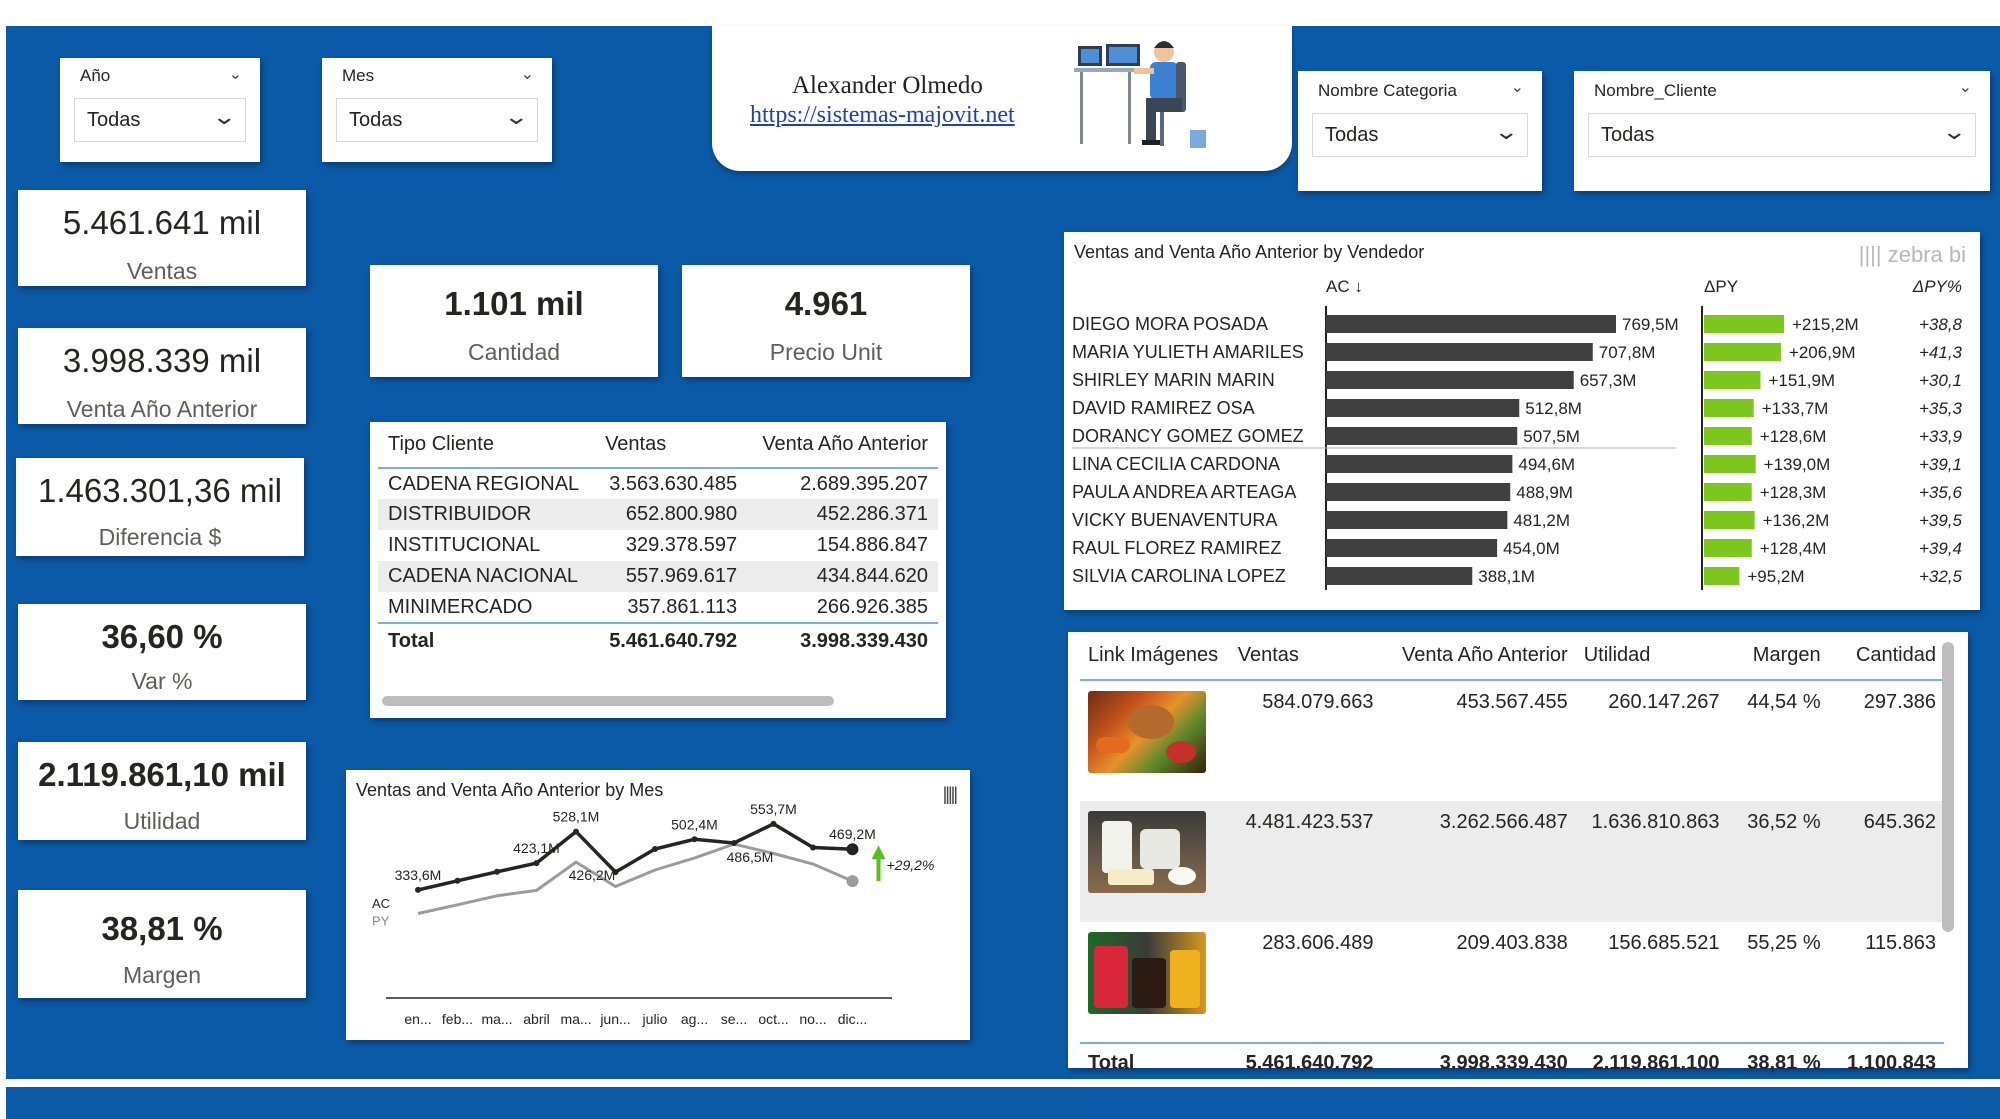 This screenshot has height=1119, width=2000. What do you see at coordinates (1147, 732) in the screenshot?
I see `meat-and-vegetables-photo` at bounding box center [1147, 732].